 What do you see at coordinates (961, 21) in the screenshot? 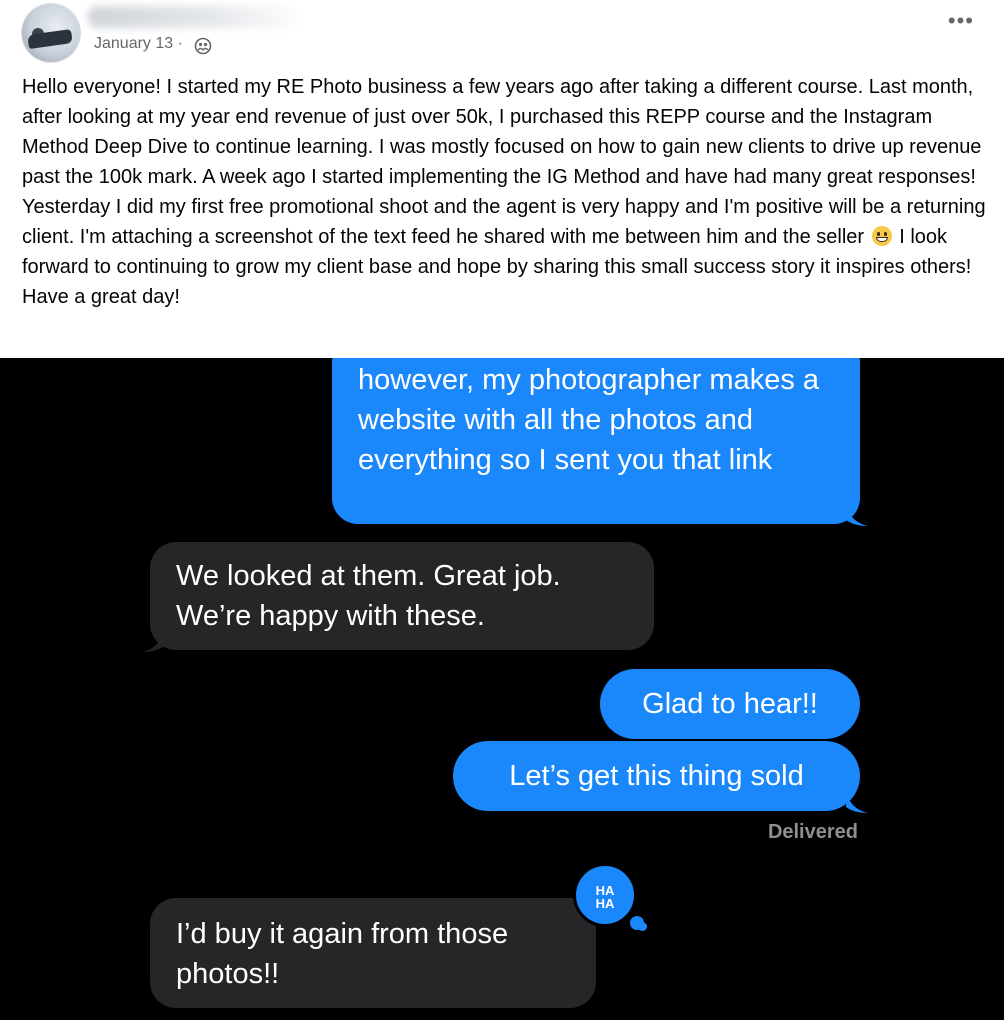
I see `more-options-icon: •••` at bounding box center [961, 21].